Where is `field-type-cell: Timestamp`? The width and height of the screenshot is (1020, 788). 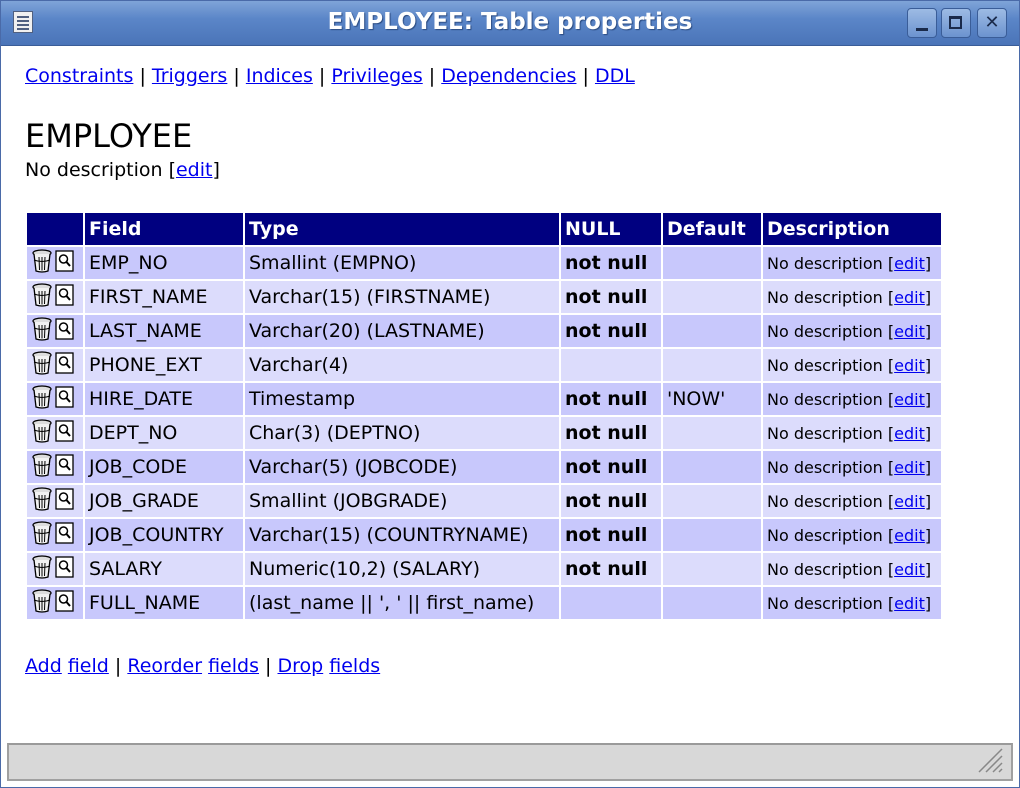 field-type-cell: Timestamp is located at coordinates (402, 399).